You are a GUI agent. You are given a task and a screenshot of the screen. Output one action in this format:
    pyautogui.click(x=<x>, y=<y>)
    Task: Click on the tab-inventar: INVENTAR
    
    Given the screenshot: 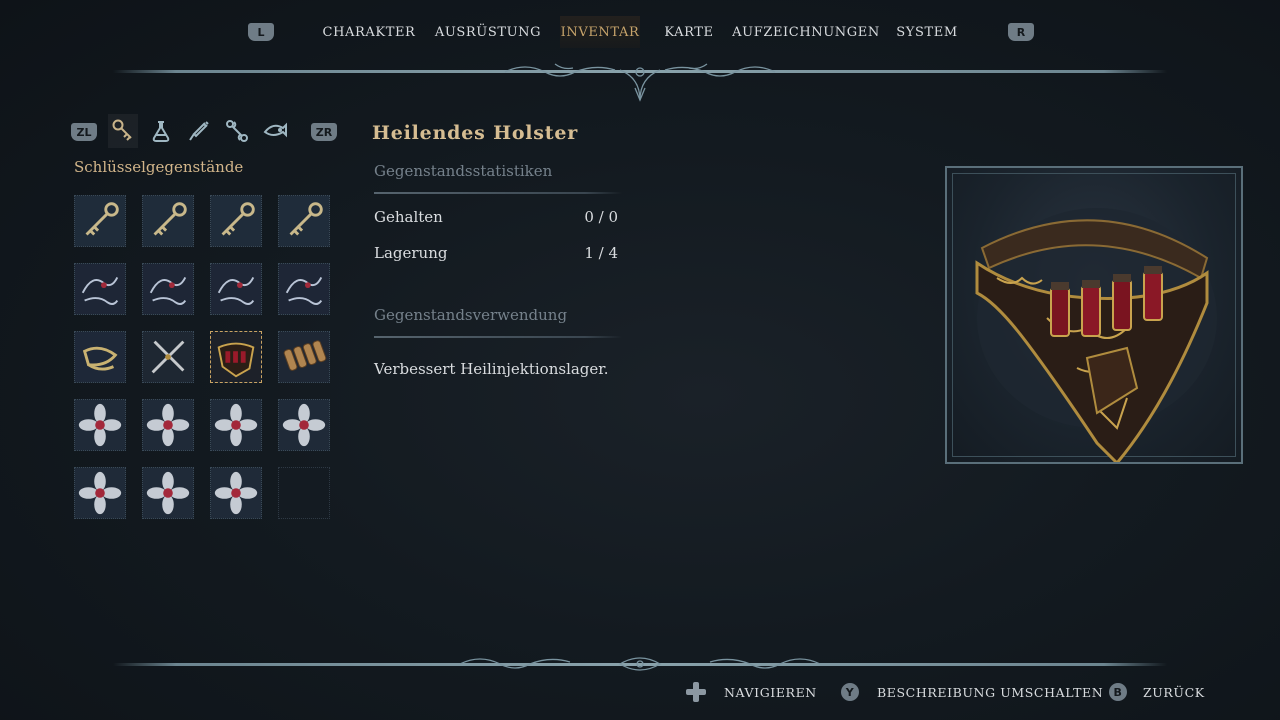 What is the action you would take?
    pyautogui.click(x=600, y=32)
    